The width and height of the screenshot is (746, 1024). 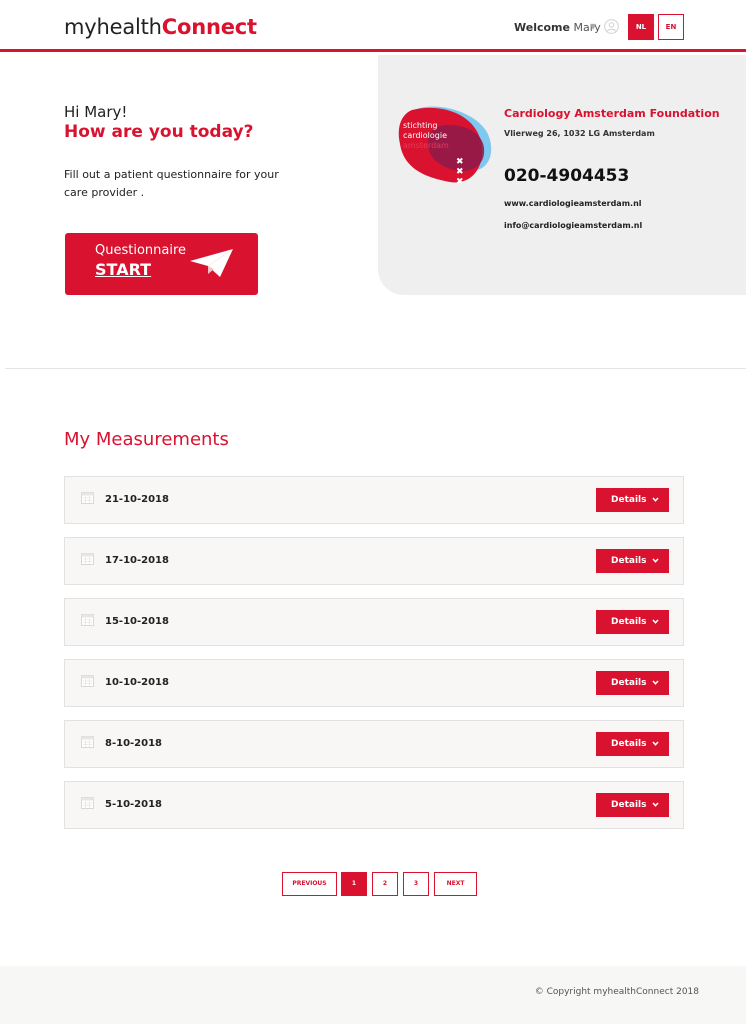 What do you see at coordinates (146, 439) in the screenshot?
I see `measurements-title: My Measurements` at bounding box center [146, 439].